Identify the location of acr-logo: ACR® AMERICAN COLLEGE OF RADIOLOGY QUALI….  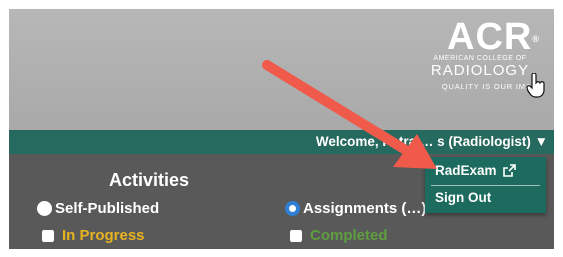
(480, 54).